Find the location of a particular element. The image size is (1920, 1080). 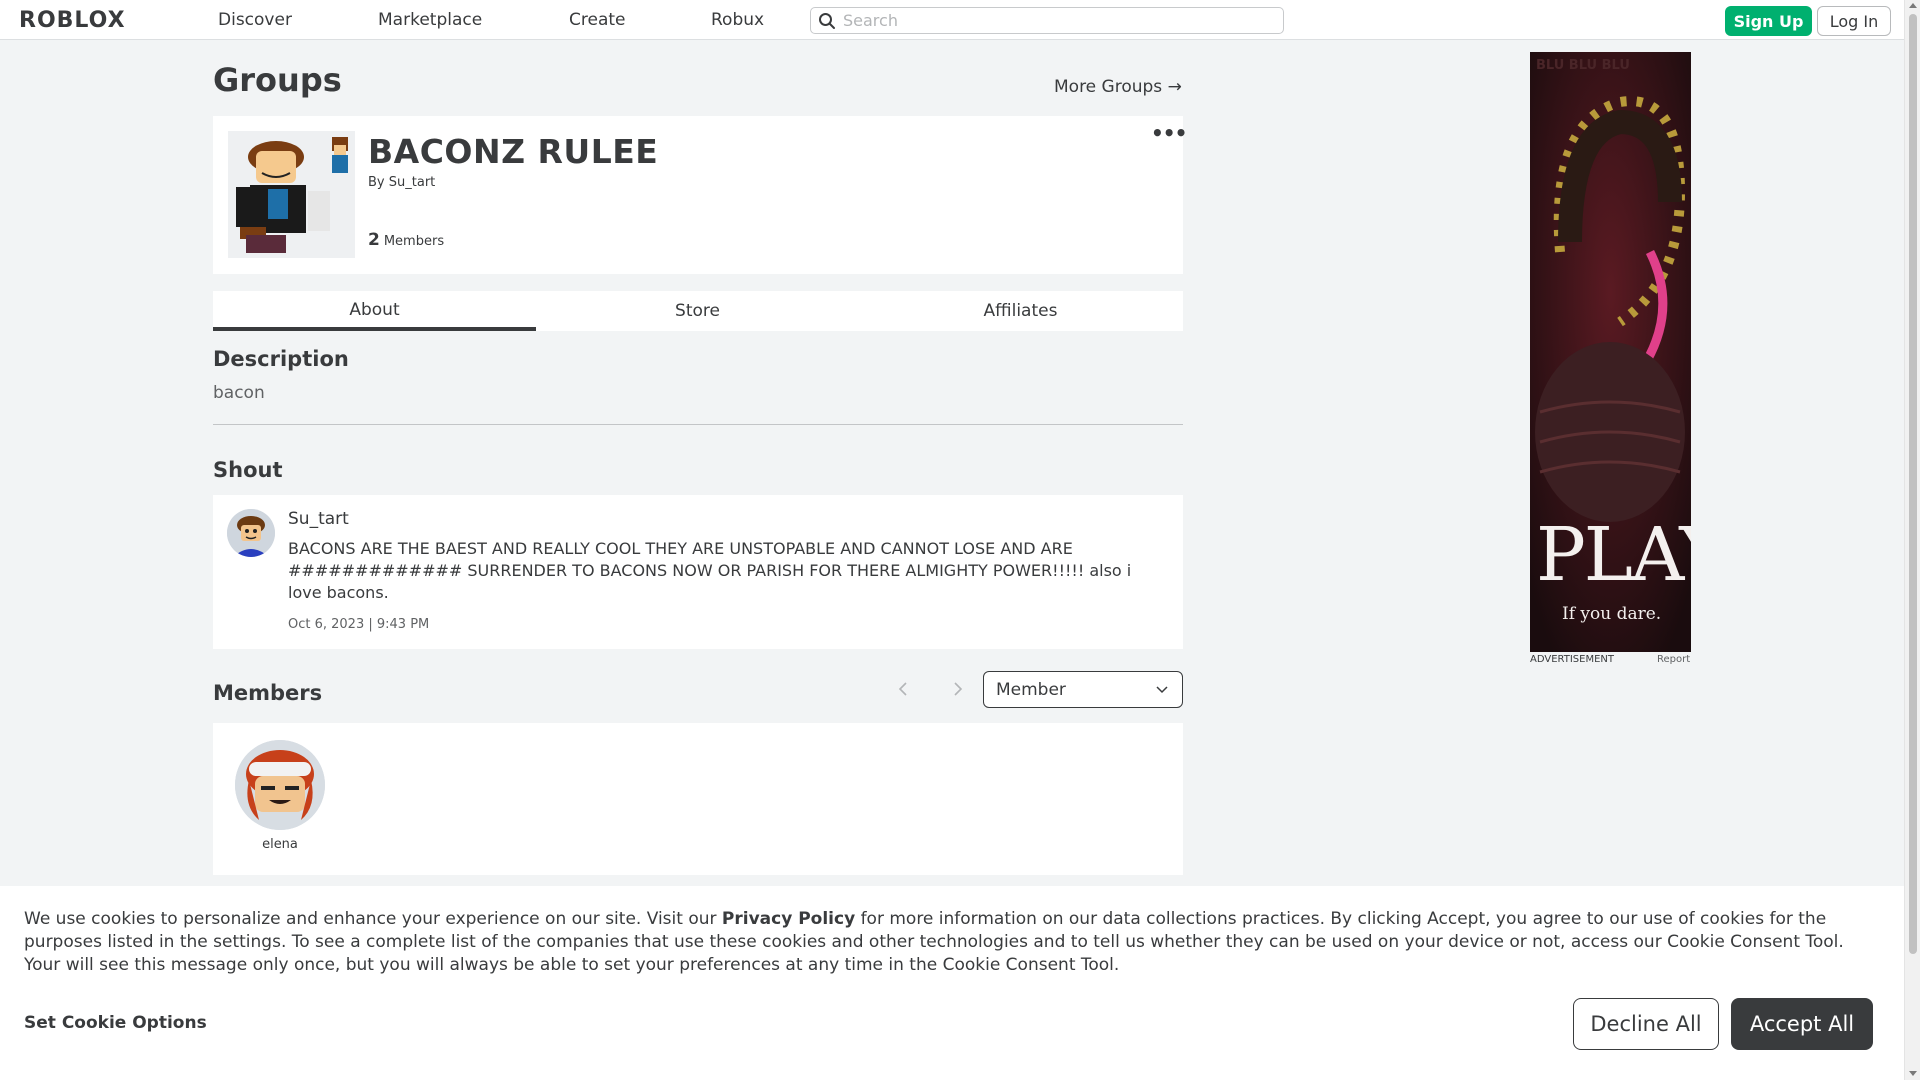

tab-about: About is located at coordinates (374, 311).